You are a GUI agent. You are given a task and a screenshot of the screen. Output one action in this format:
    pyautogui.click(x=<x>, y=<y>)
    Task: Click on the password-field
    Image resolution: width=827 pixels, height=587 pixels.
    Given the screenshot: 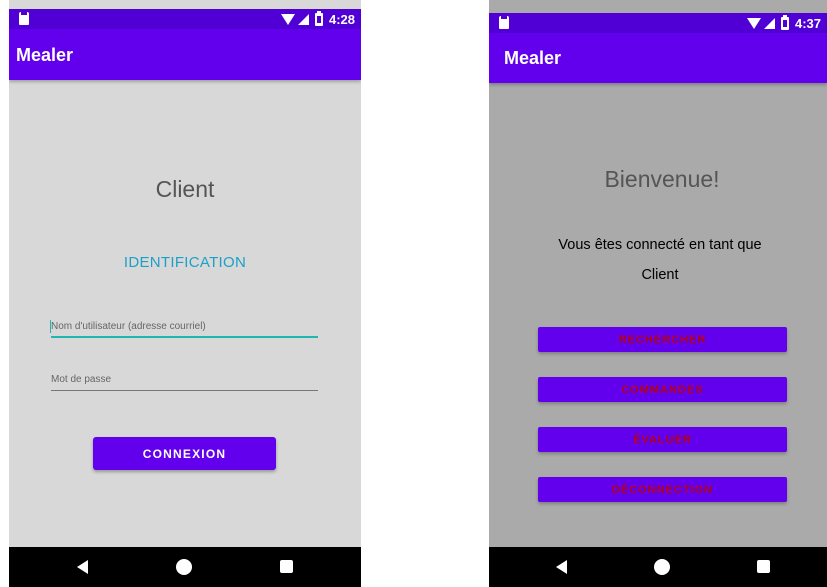 What is the action you would take?
    pyautogui.click(x=184, y=380)
    